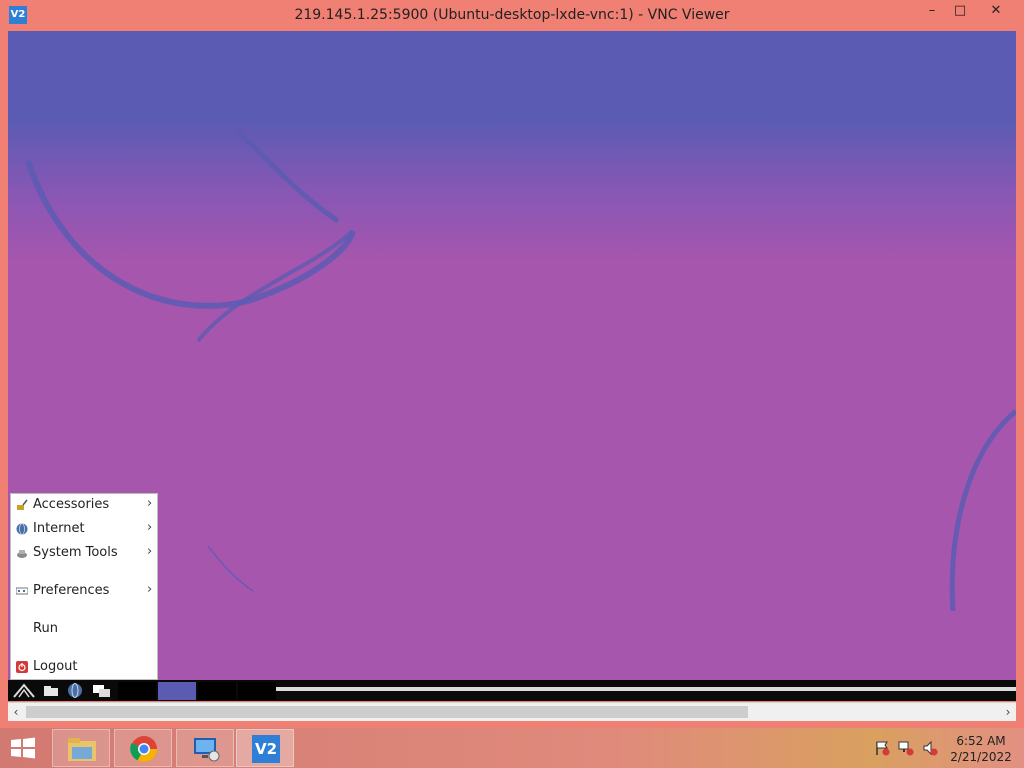  I want to click on chrome-icon, so click(144, 749).